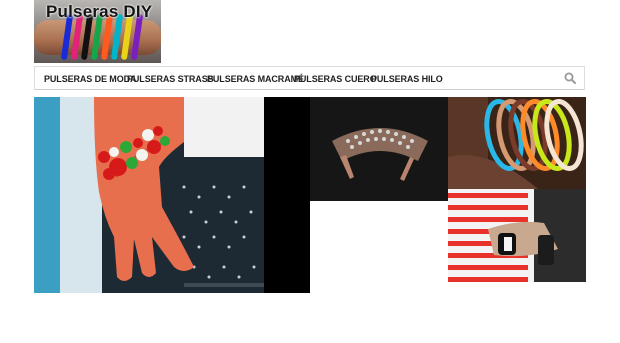 Image resolution: width=620 pixels, height=343 pixels. I want to click on tile-neon-bangles, so click(517, 143).